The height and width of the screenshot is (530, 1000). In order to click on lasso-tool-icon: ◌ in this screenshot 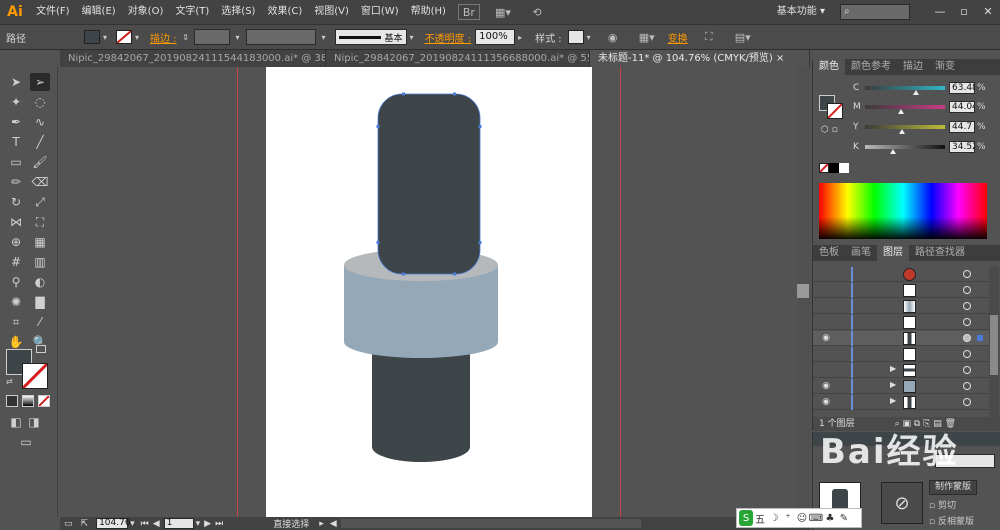, I will do `click(40, 102)`.